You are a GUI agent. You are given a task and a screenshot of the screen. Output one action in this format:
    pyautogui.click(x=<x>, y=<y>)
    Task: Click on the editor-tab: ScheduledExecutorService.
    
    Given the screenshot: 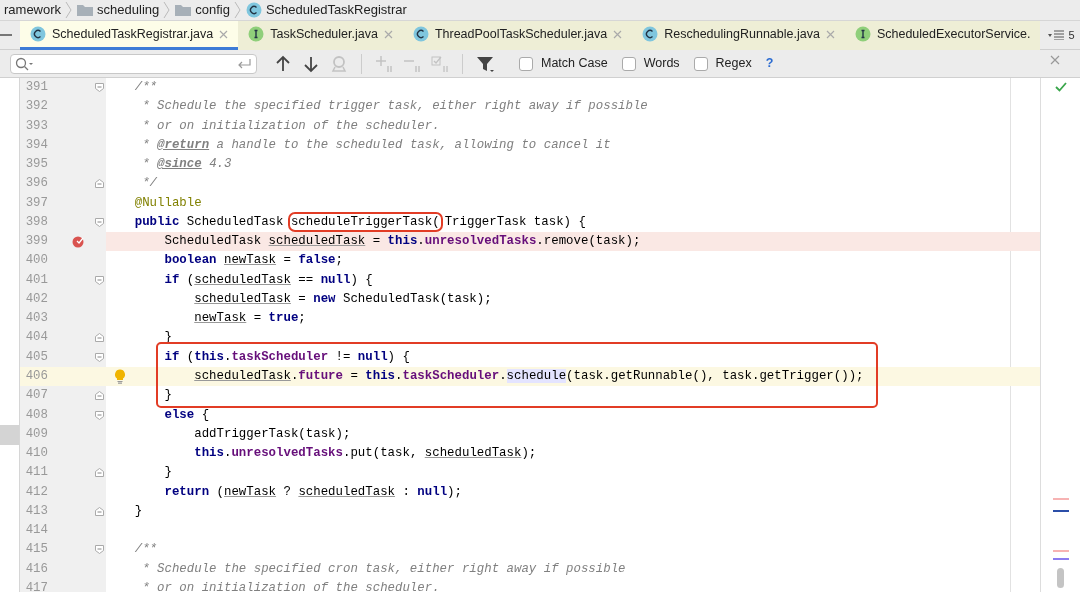 What is the action you would take?
    pyautogui.click(x=942, y=35)
    